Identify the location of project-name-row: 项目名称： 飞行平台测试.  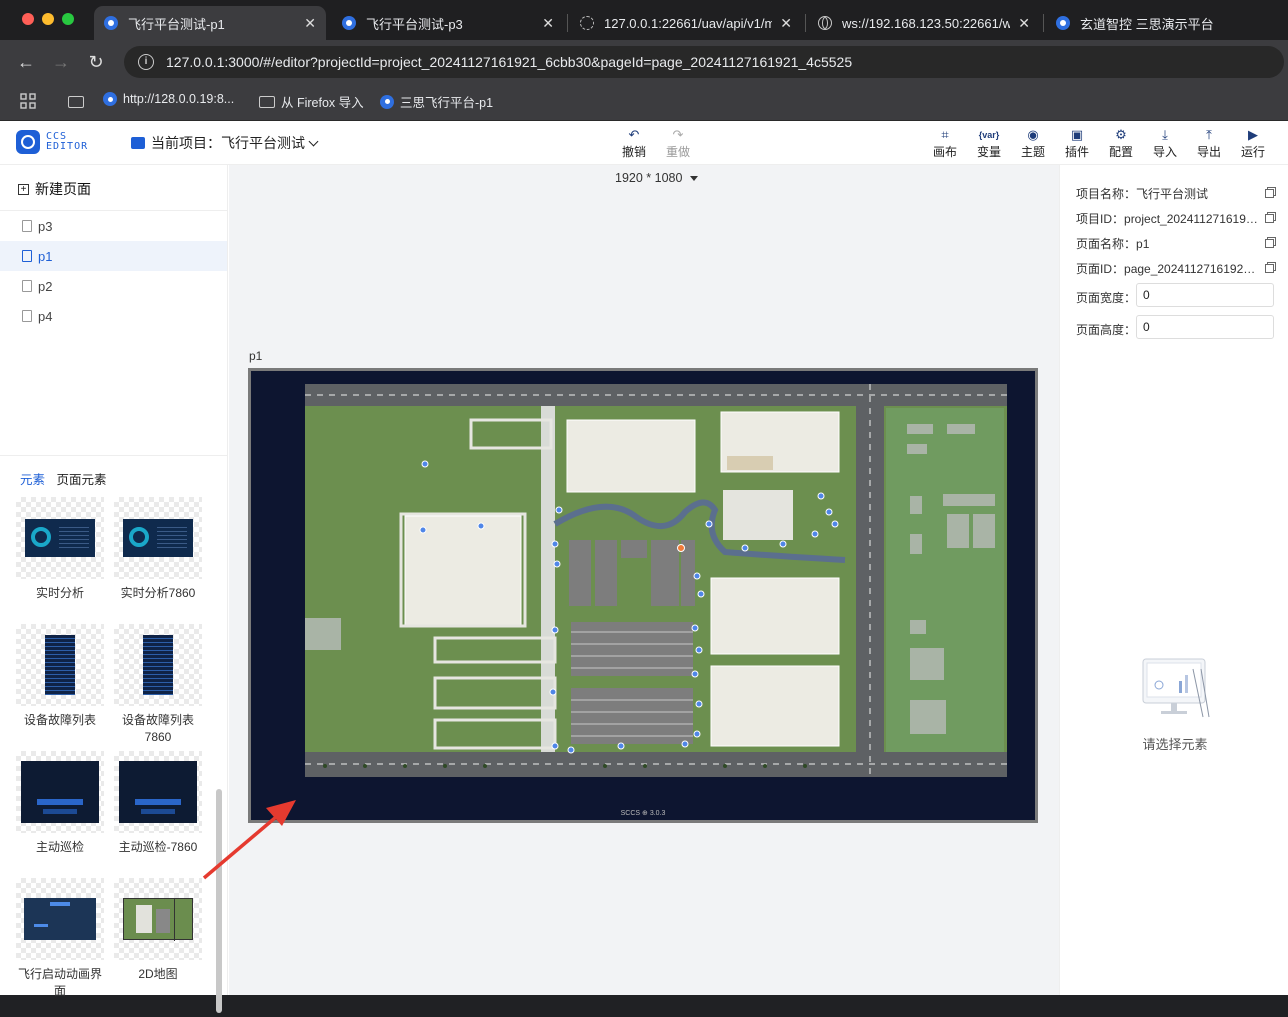
(1175, 193).